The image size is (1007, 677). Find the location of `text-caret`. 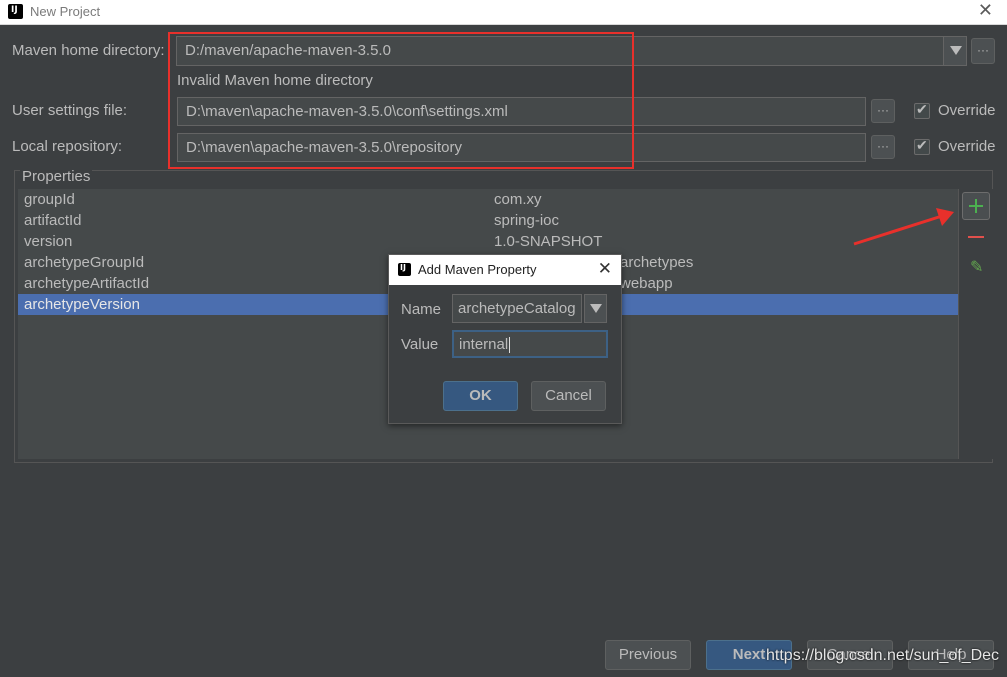

text-caret is located at coordinates (510, 345).